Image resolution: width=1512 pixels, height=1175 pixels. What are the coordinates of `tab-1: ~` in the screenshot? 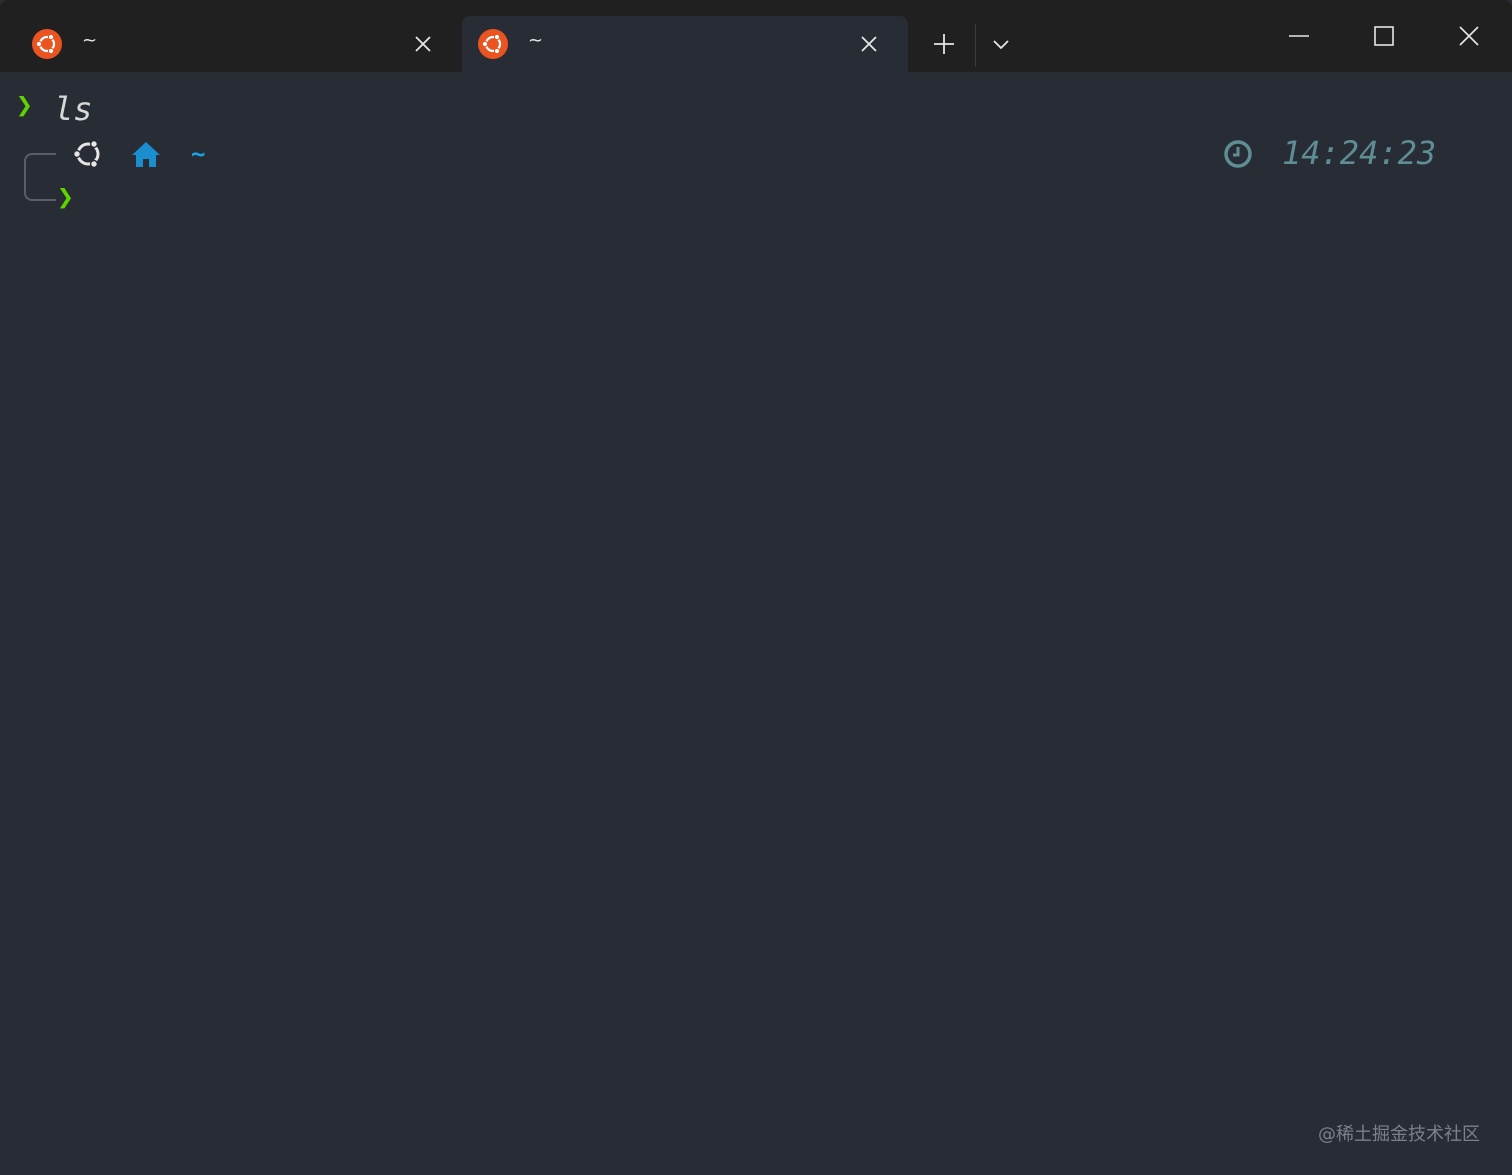 It's located at (231, 44).